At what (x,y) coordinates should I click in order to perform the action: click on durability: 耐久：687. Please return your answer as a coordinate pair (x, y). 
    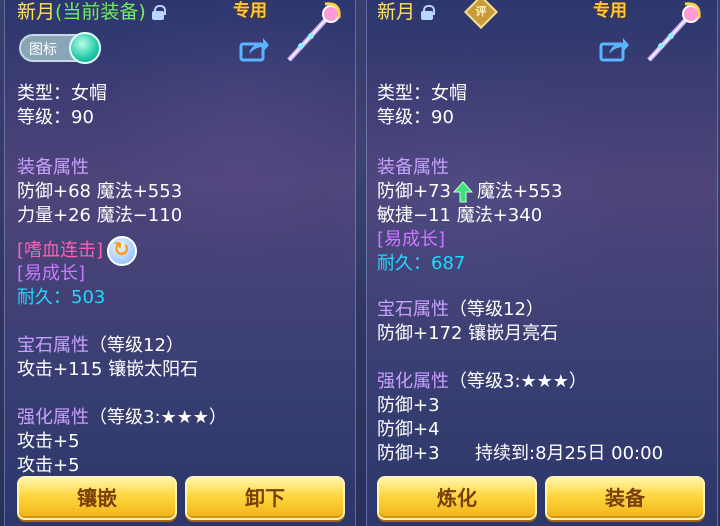
    Looking at the image, I should click on (421, 263).